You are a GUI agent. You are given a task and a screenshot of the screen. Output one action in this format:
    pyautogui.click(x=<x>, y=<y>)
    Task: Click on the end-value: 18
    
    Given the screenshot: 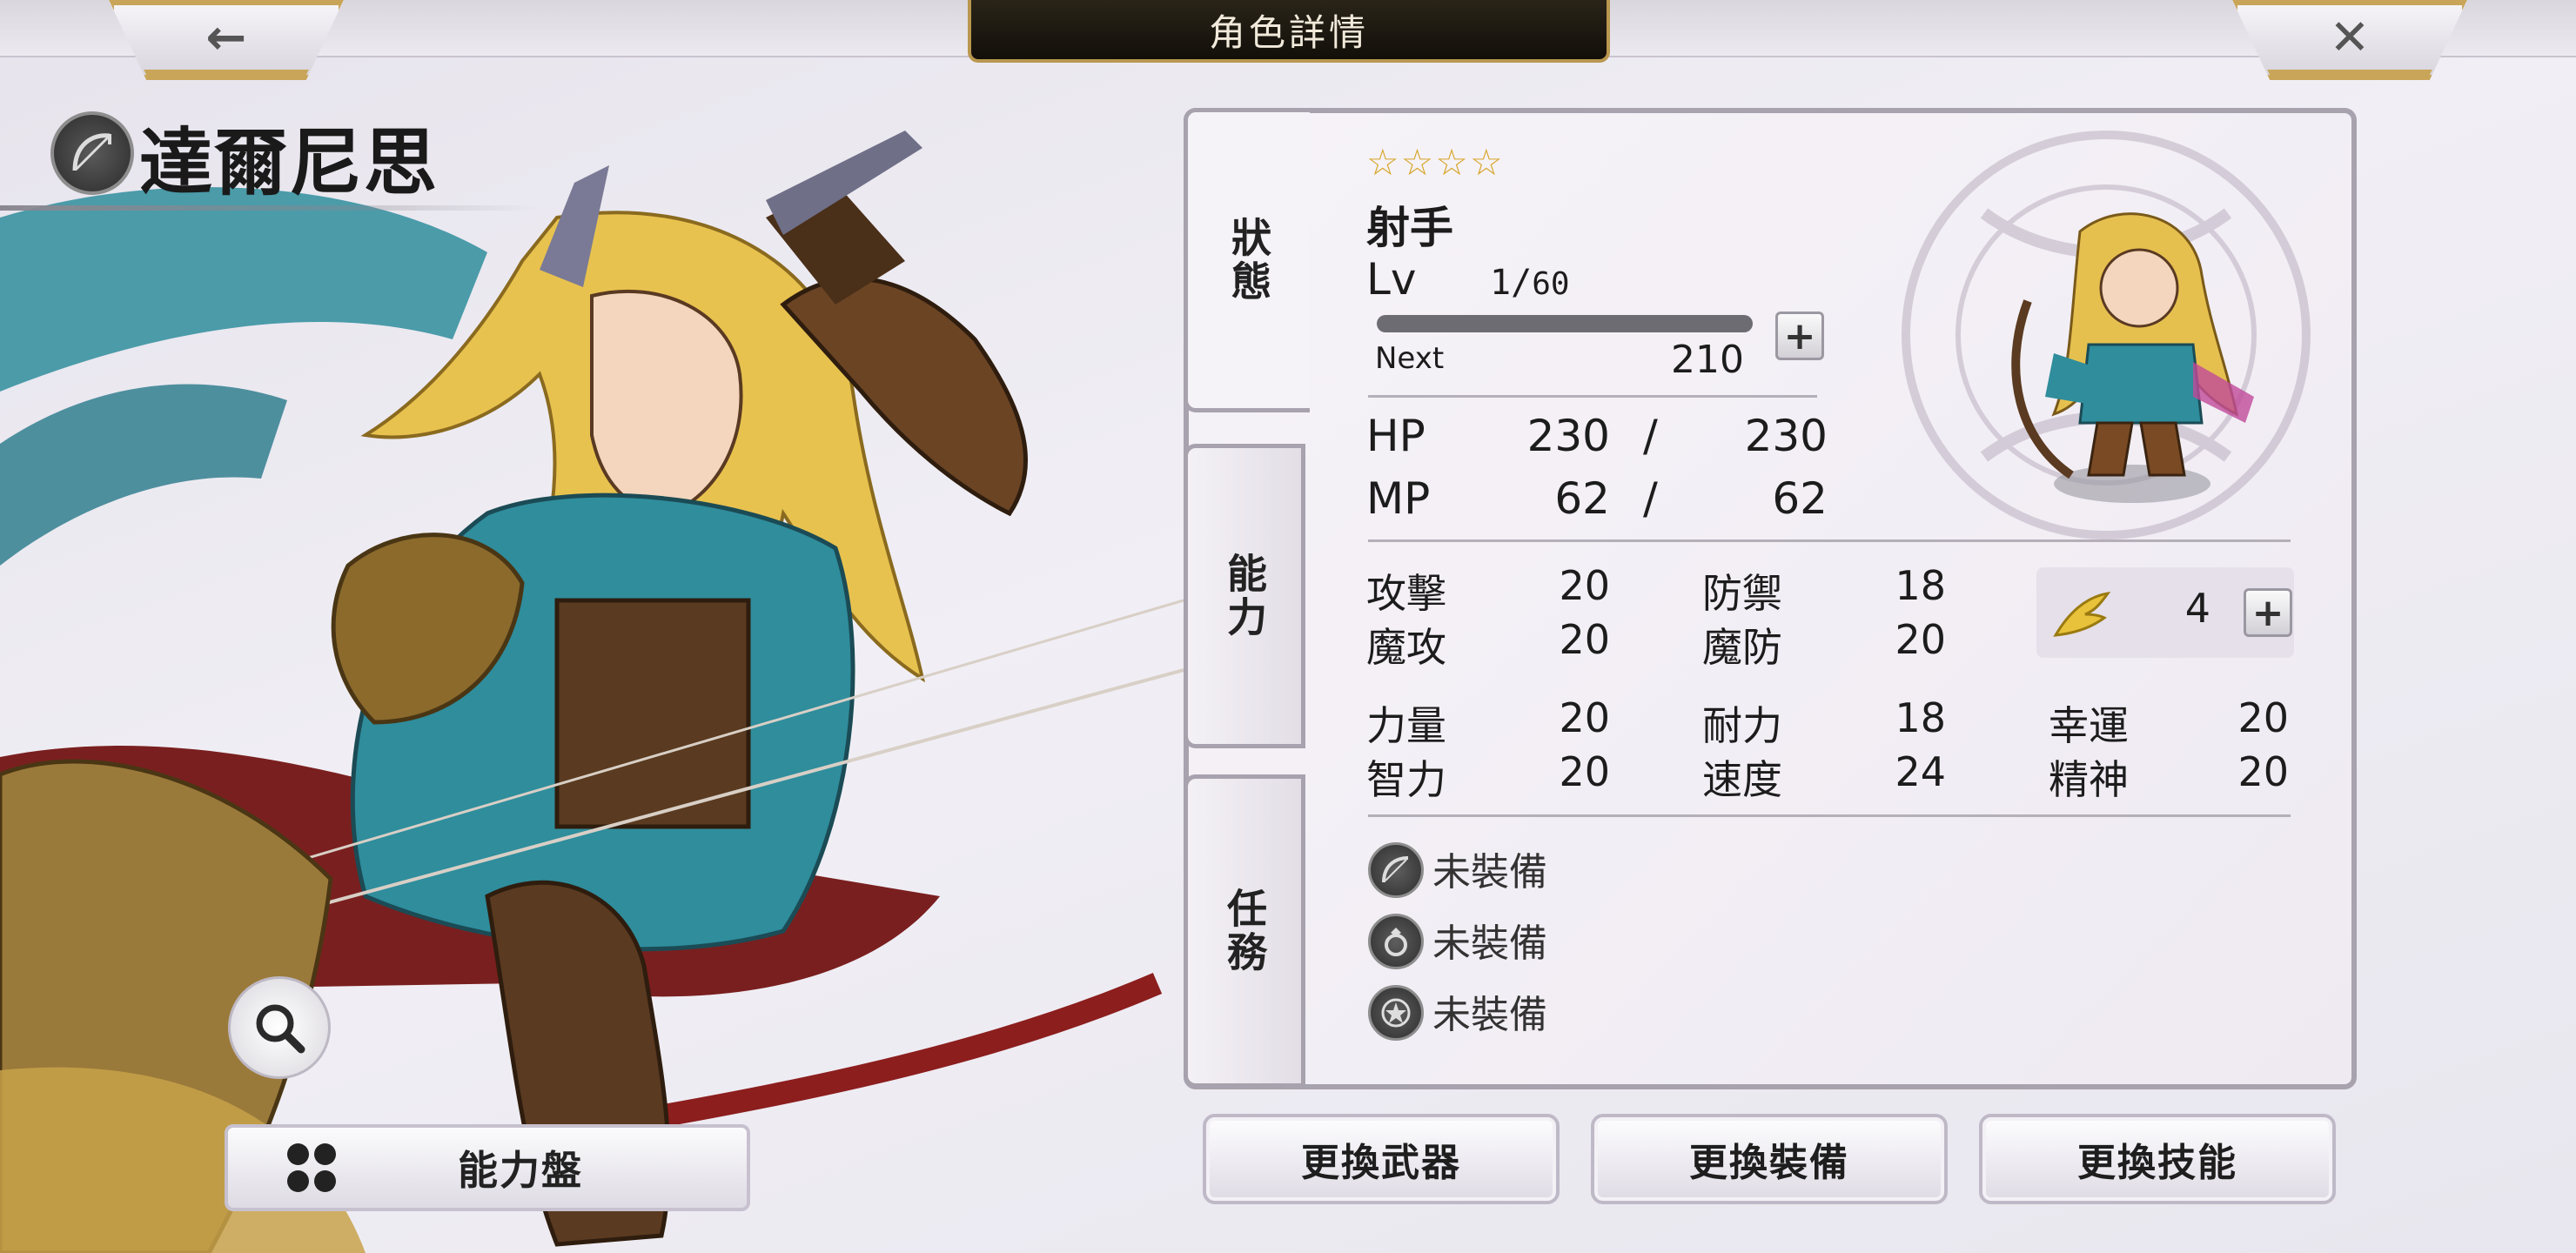 What is the action you would take?
    pyautogui.click(x=1920, y=717)
    